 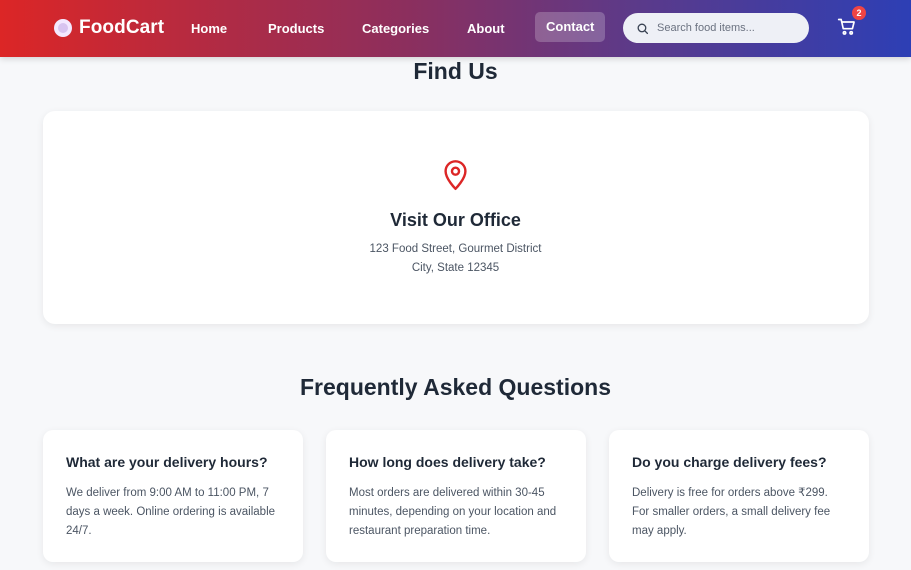 What do you see at coordinates (455, 249) in the screenshot?
I see `address-line-1: 123 Food Street, Gourmet District` at bounding box center [455, 249].